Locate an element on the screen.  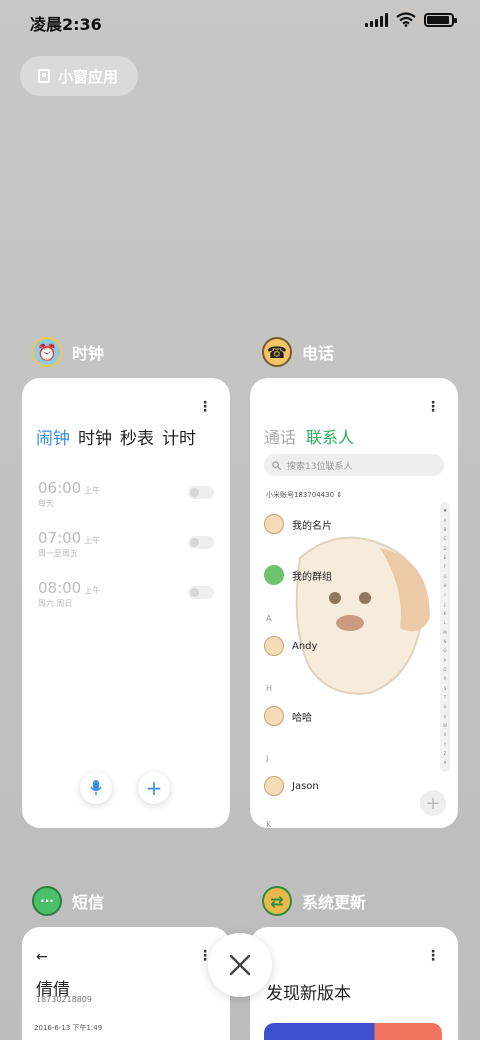
contact-name: Jason is located at coordinates (305, 786).